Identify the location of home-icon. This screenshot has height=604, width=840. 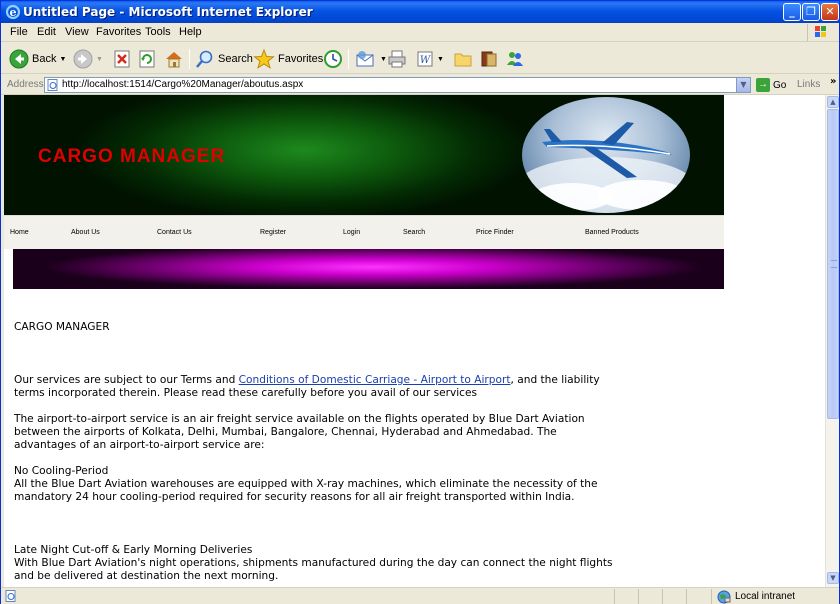
(174, 60).